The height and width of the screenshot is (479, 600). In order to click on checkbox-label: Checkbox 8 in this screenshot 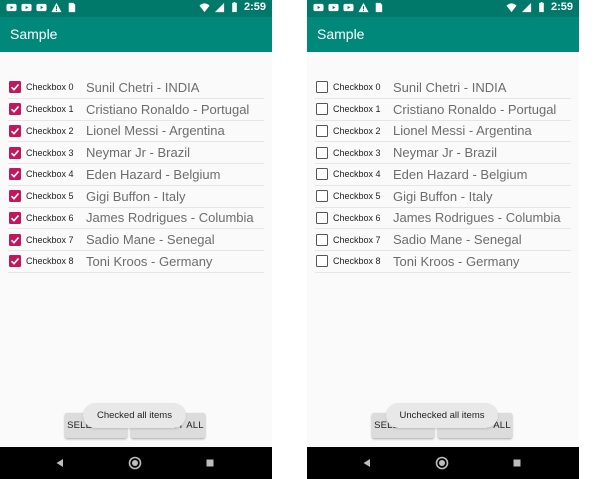, I will do `click(50, 261)`.